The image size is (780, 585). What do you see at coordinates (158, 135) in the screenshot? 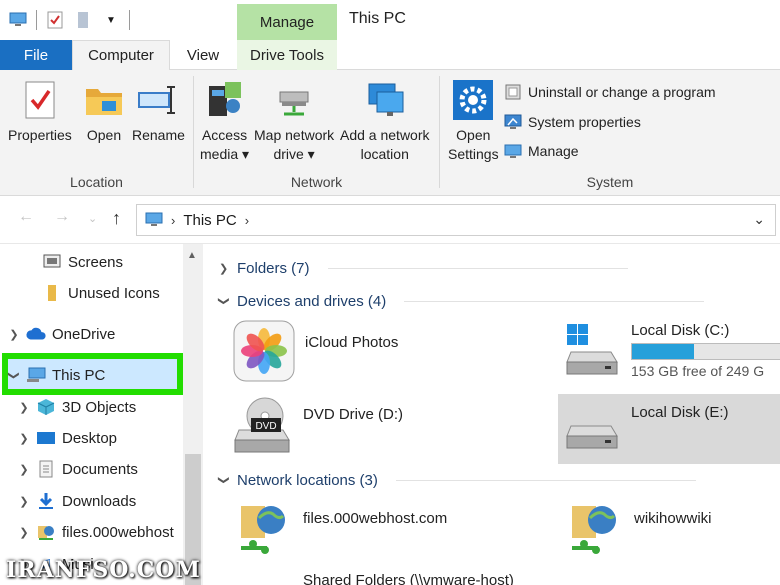
I see `rename-label: Rename` at bounding box center [158, 135].